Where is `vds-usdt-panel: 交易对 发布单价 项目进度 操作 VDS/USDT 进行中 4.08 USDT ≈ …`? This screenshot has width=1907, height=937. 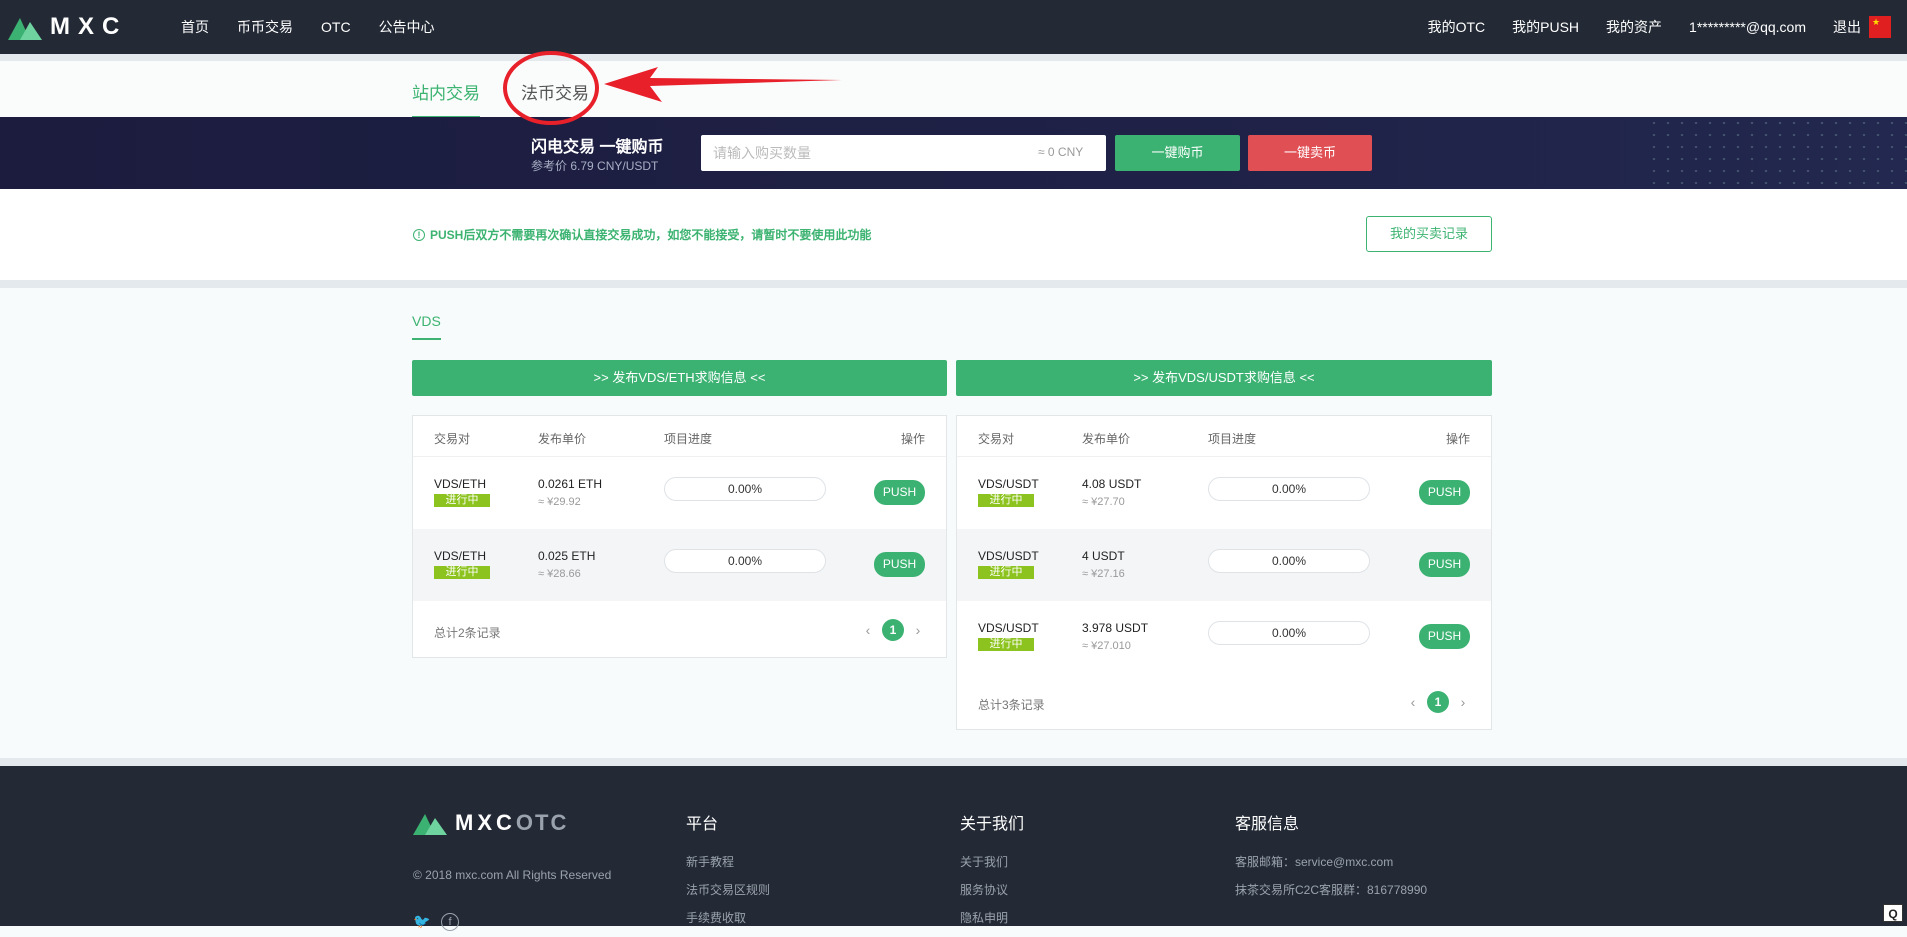 vds-usdt-panel: 交易对 发布单价 项目进度 操作 VDS/USDT 进行中 4.08 USDT ≈ … is located at coordinates (1224, 572).